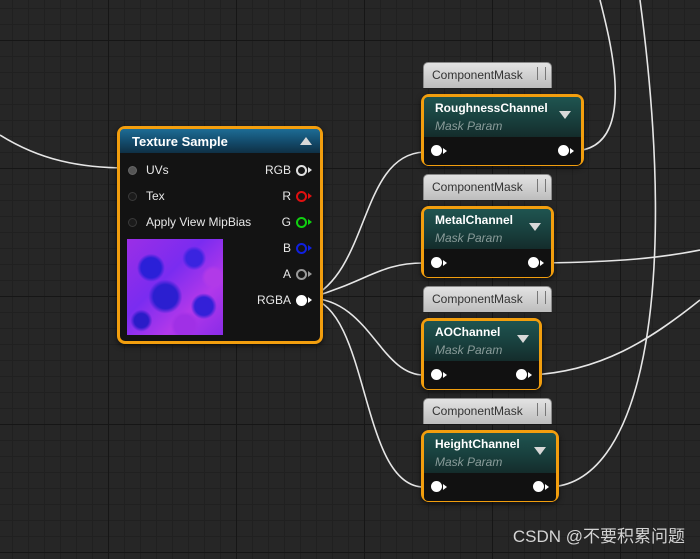 Image resolution: width=700 pixels, height=559 pixels. I want to click on wire-uvs-in, so click(64, 151).